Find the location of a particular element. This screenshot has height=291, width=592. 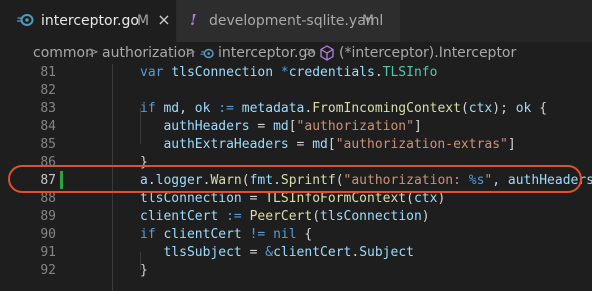

code-token: } is located at coordinates (144, 270).